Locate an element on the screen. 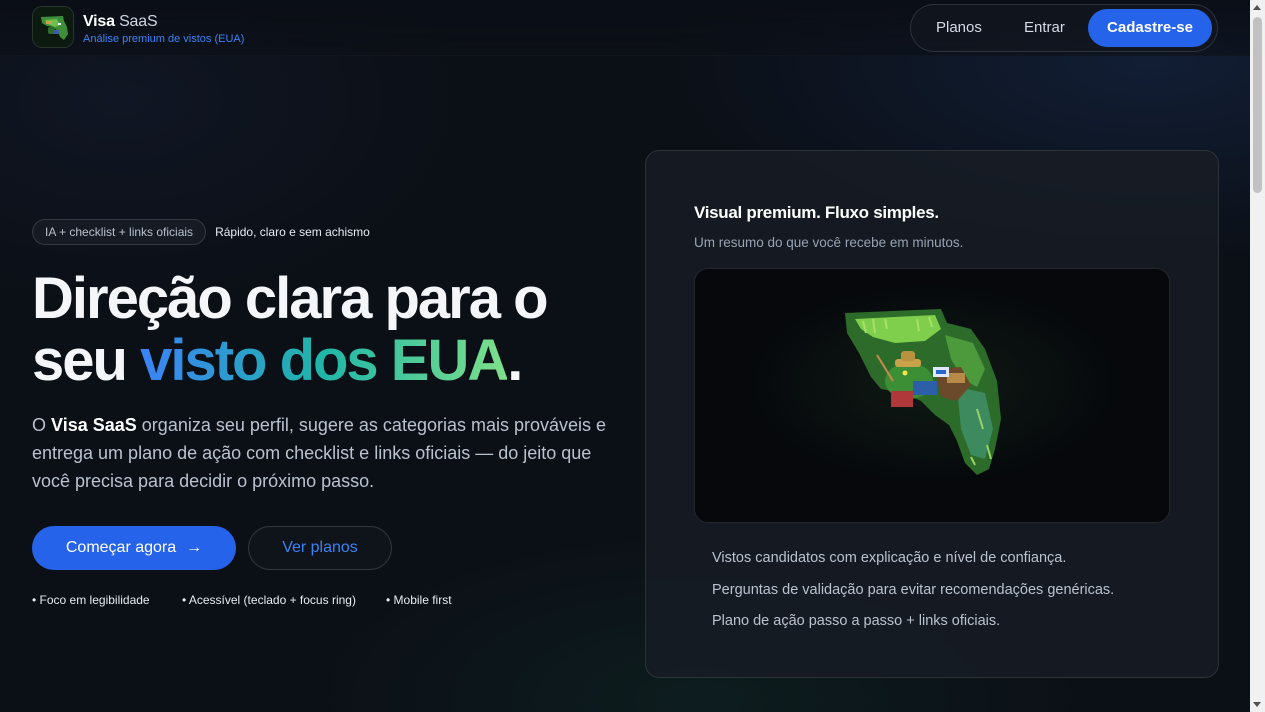  nav-entrar-link: Entrar is located at coordinates (1044, 28).